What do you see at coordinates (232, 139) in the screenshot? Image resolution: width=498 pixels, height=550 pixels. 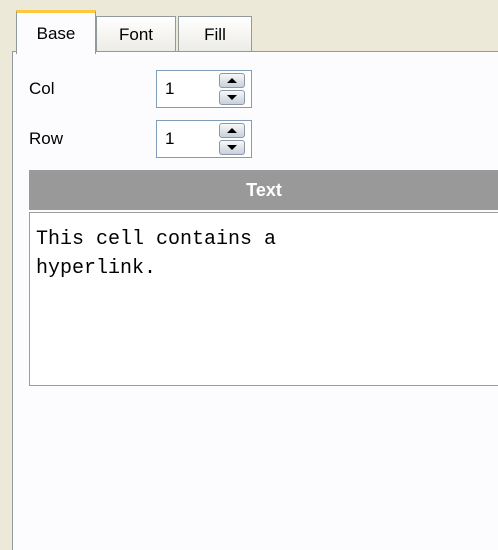 I see `row-spin-buttons` at bounding box center [232, 139].